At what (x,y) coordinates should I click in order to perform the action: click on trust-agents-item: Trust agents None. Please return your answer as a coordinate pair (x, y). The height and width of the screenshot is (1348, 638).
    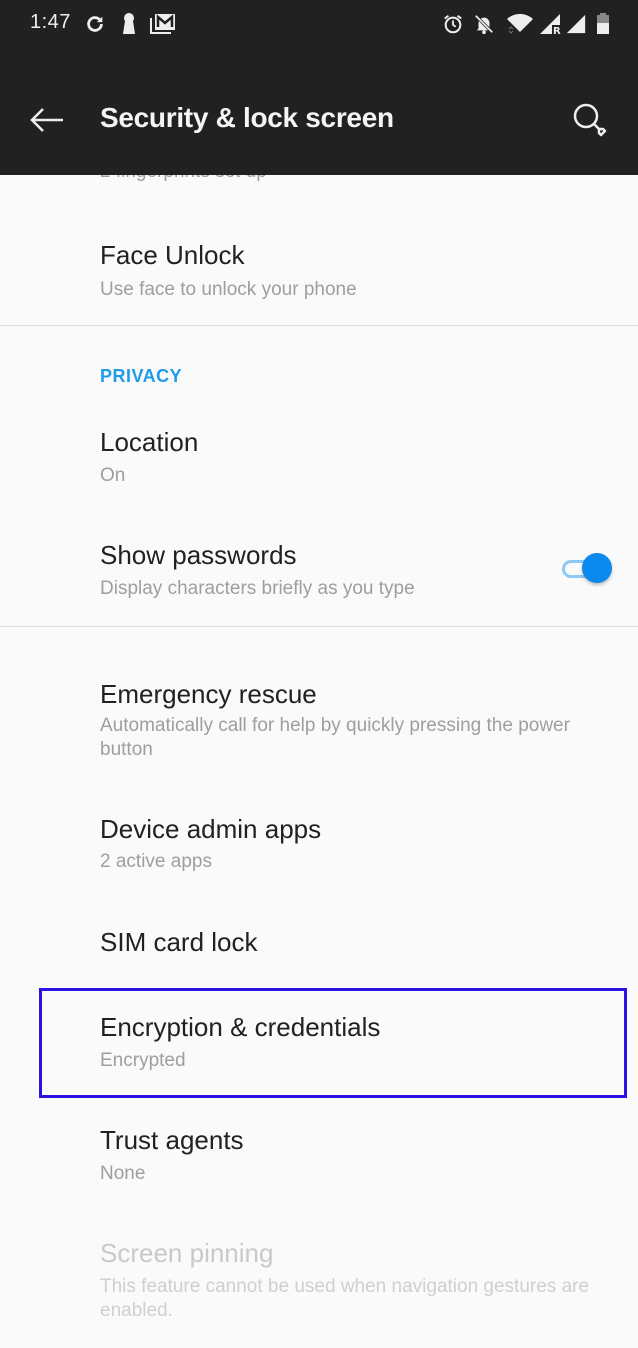
    Looking at the image, I should click on (319, 1157).